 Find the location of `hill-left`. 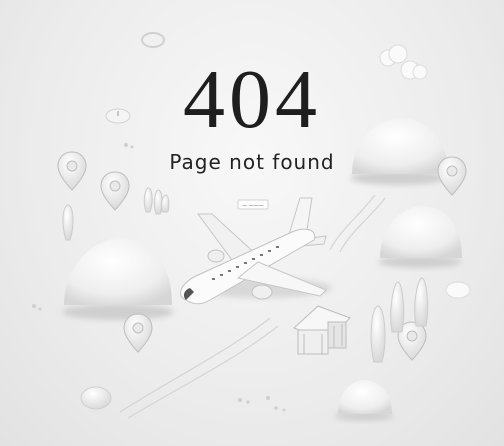

hill-left is located at coordinates (118, 279).